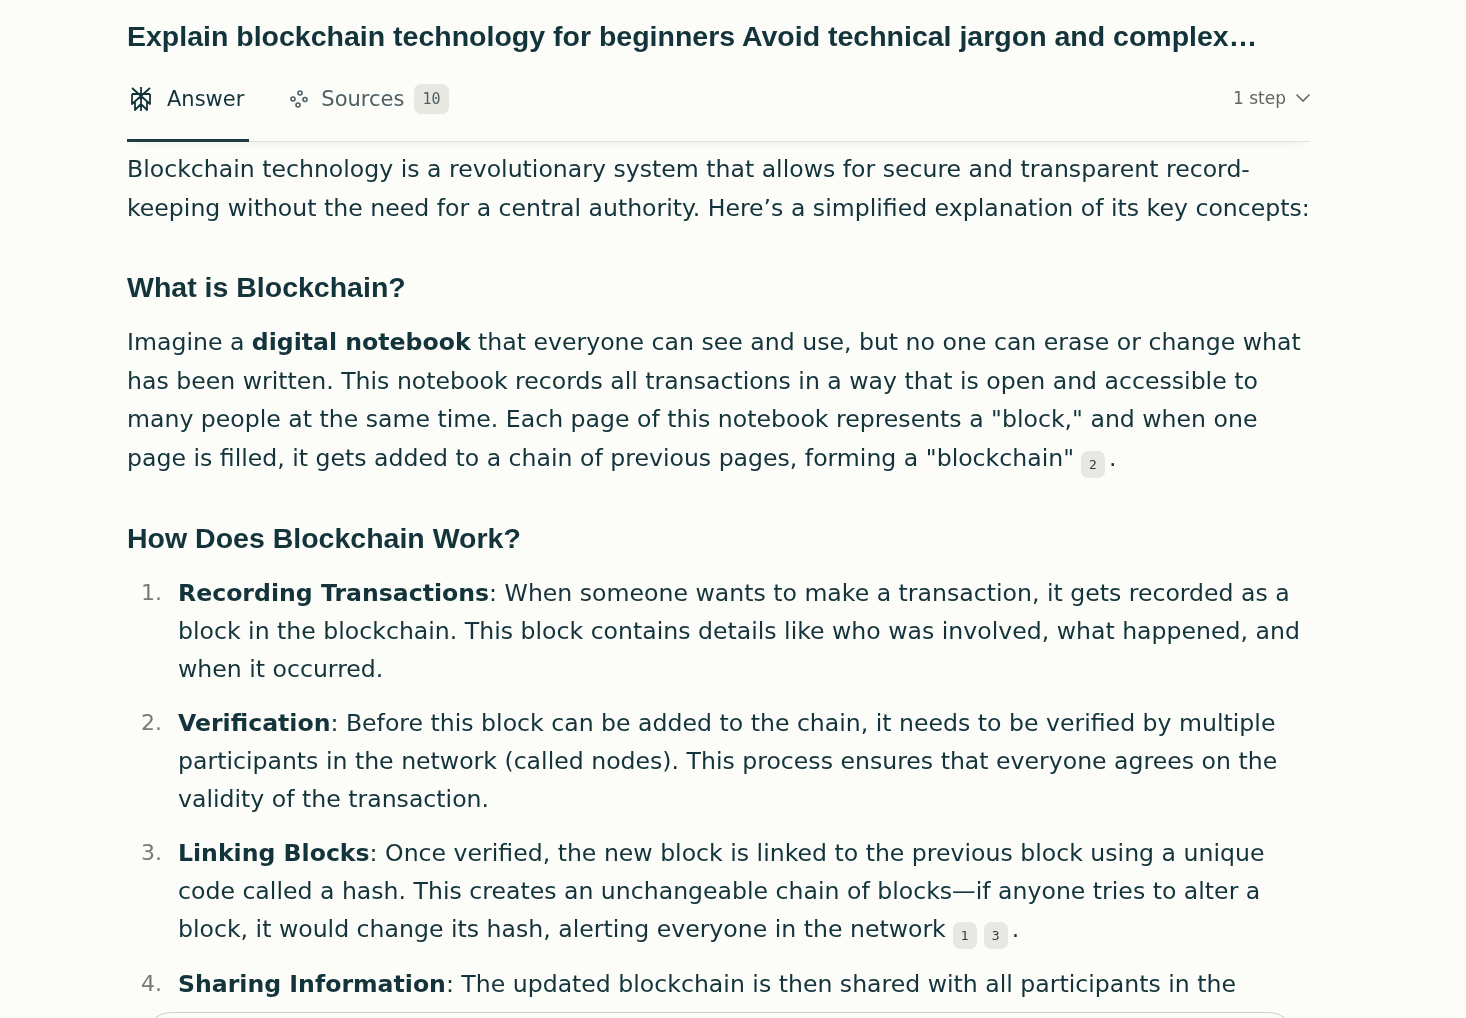 The image size is (1466, 1018). What do you see at coordinates (152, 852) in the screenshot?
I see `list-number: 3.` at bounding box center [152, 852].